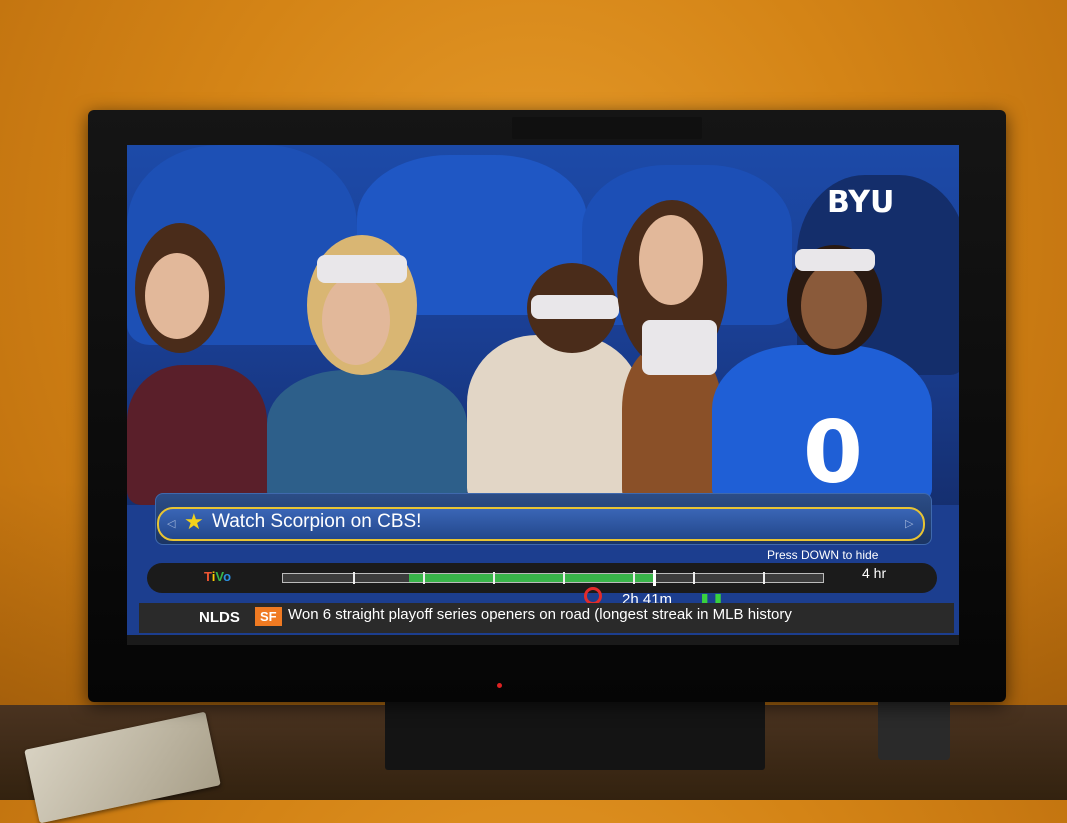  What do you see at coordinates (499, 685) in the screenshot?
I see `power-led-icon` at bounding box center [499, 685].